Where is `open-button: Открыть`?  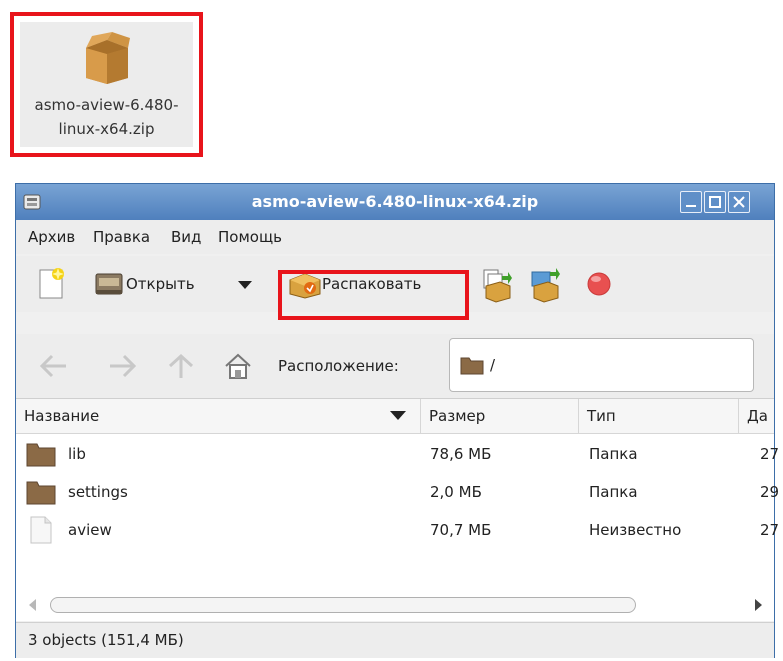
open-button: Открыть is located at coordinates (157, 284).